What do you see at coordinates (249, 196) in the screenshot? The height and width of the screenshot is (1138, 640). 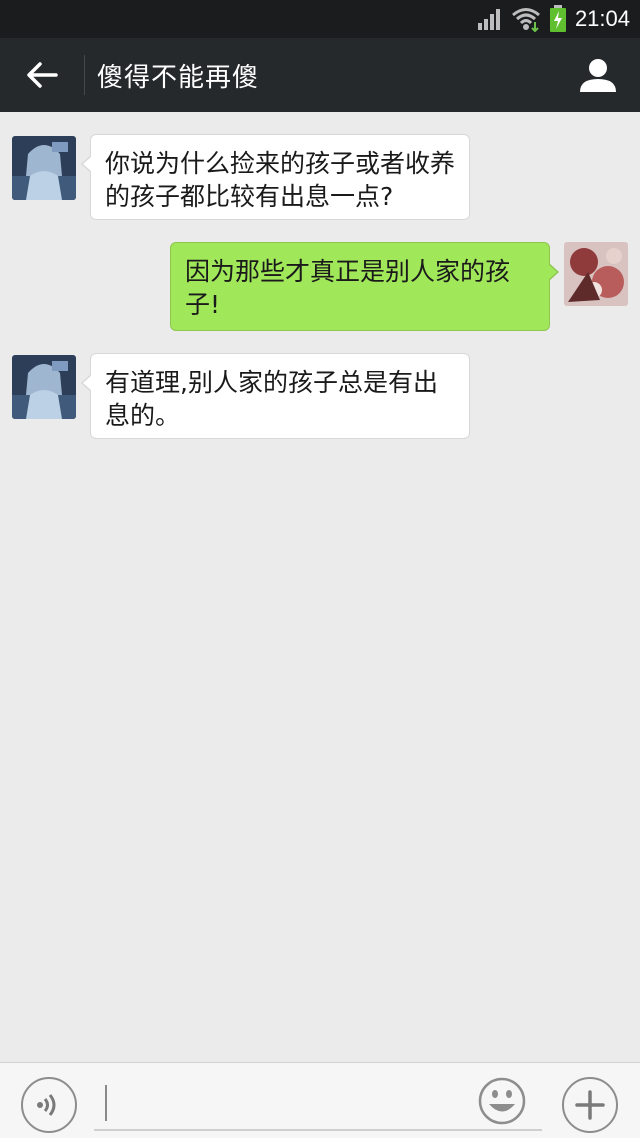 I see `message-text-line: 的孩子都比较有出息一点?` at bounding box center [249, 196].